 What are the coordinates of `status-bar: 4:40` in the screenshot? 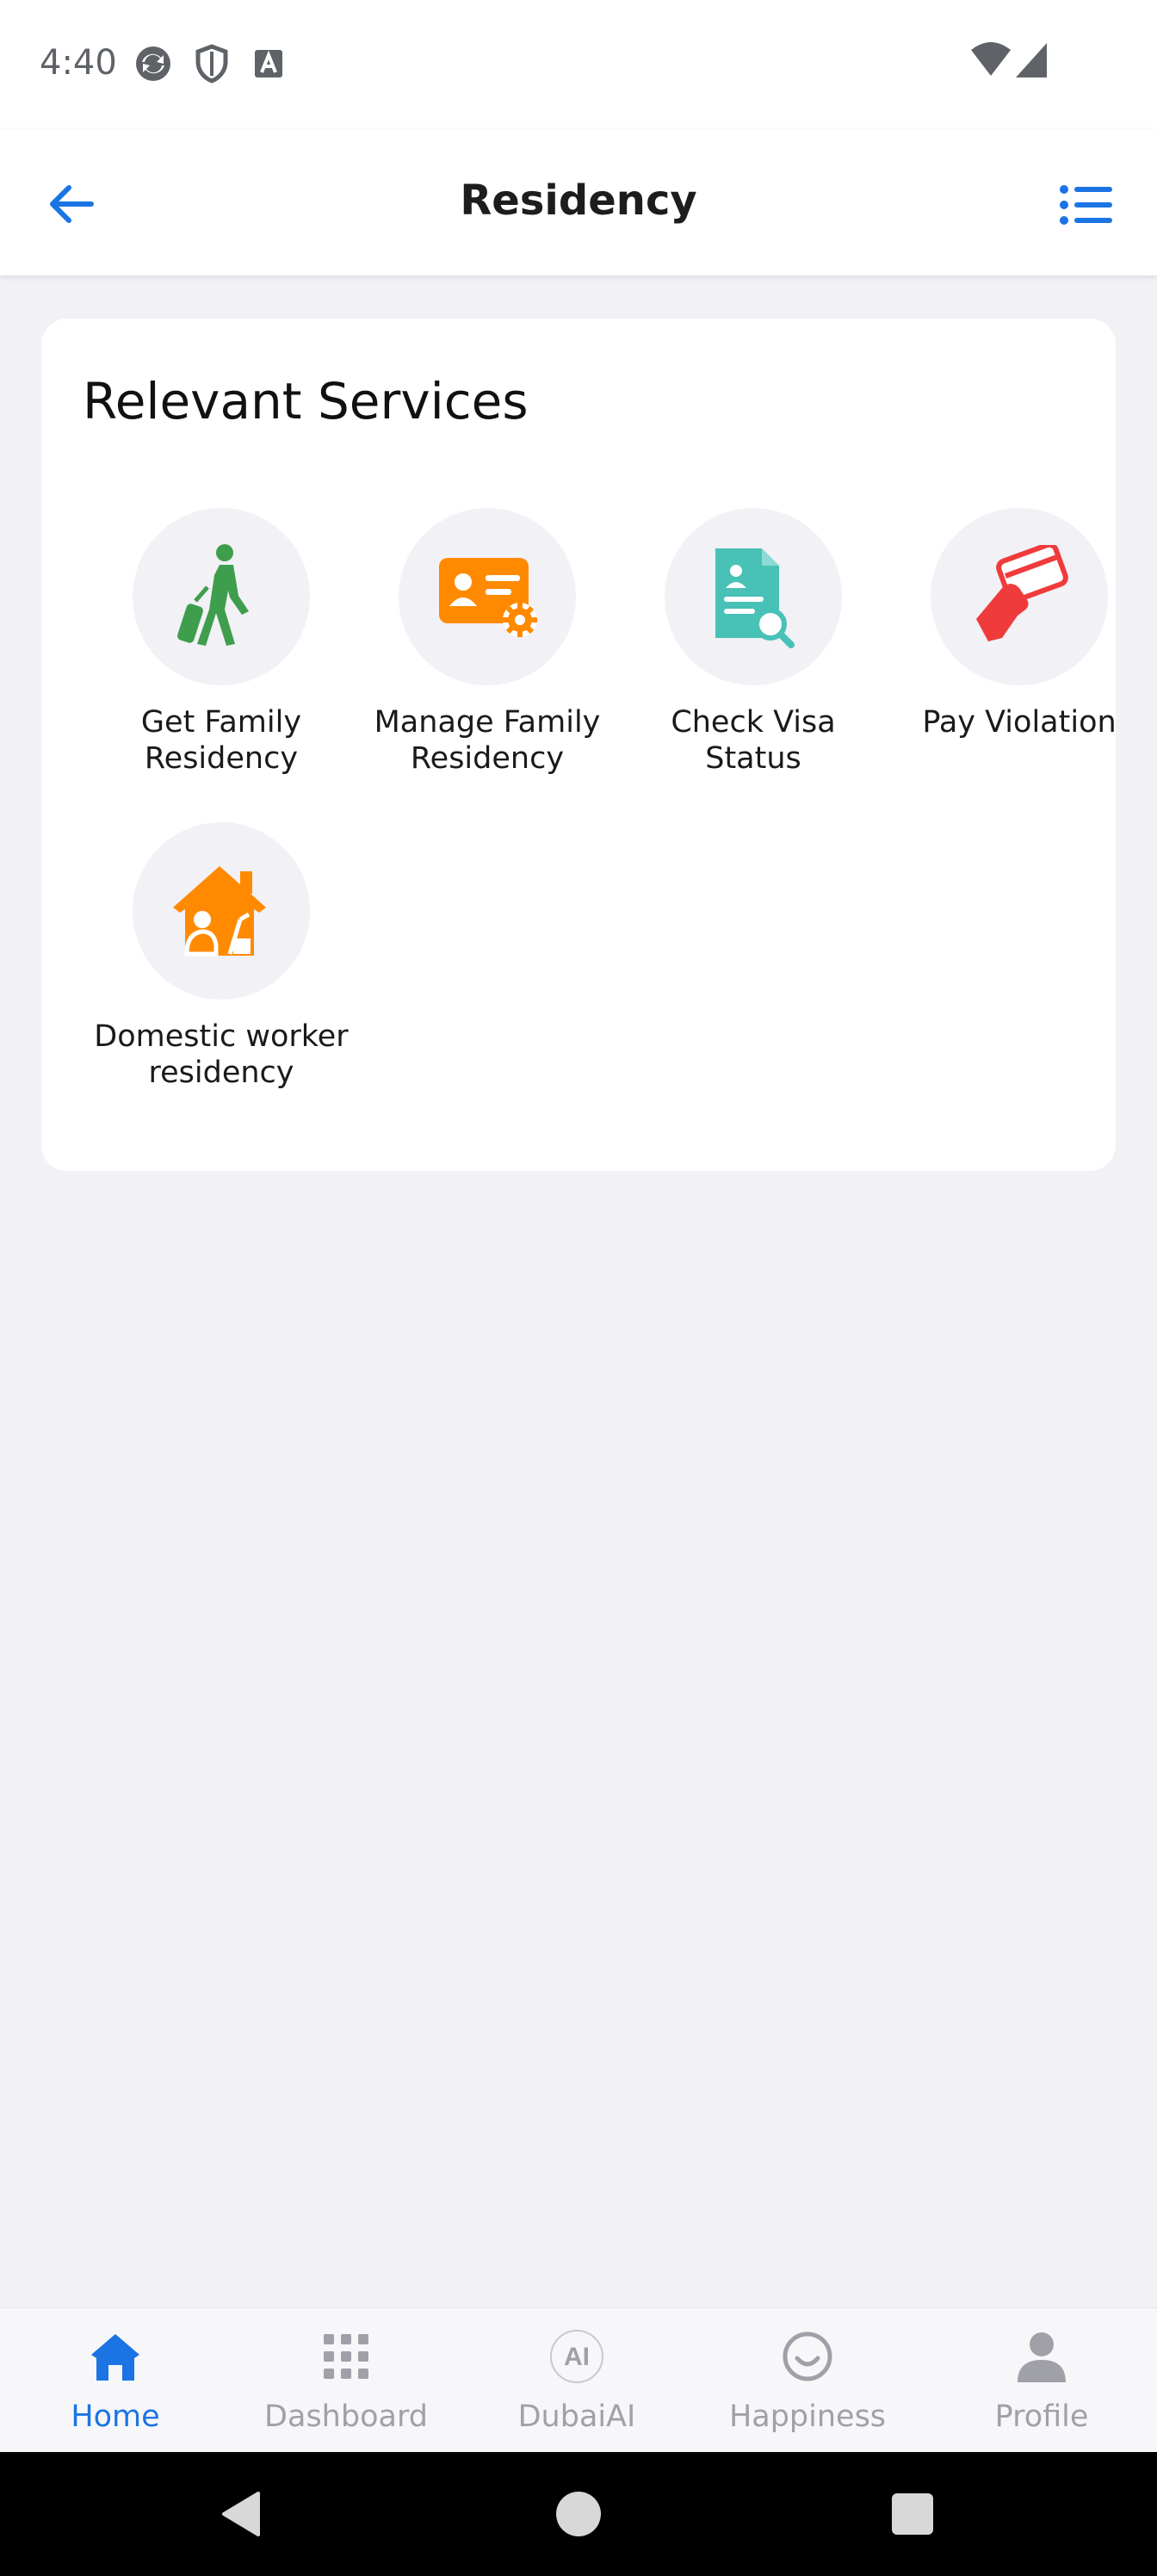 It's located at (579, 64).